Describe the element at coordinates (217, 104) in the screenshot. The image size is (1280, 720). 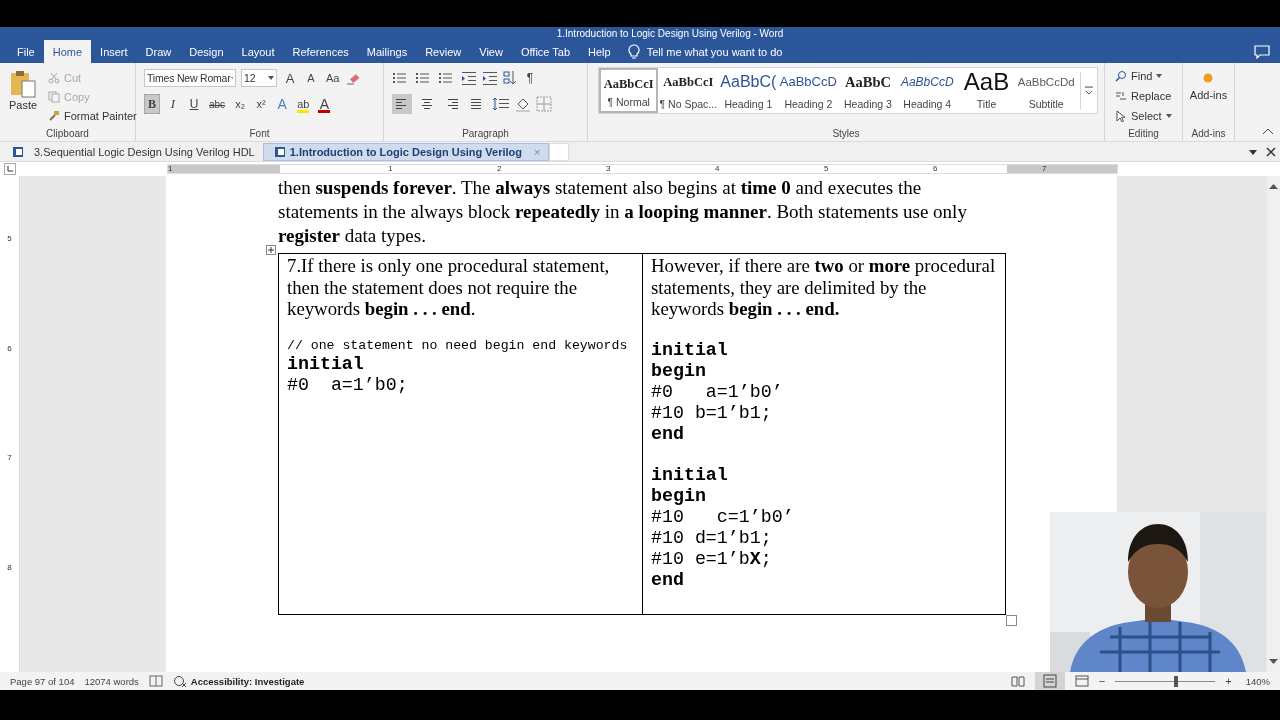
I see `format-button: abc` at that location.